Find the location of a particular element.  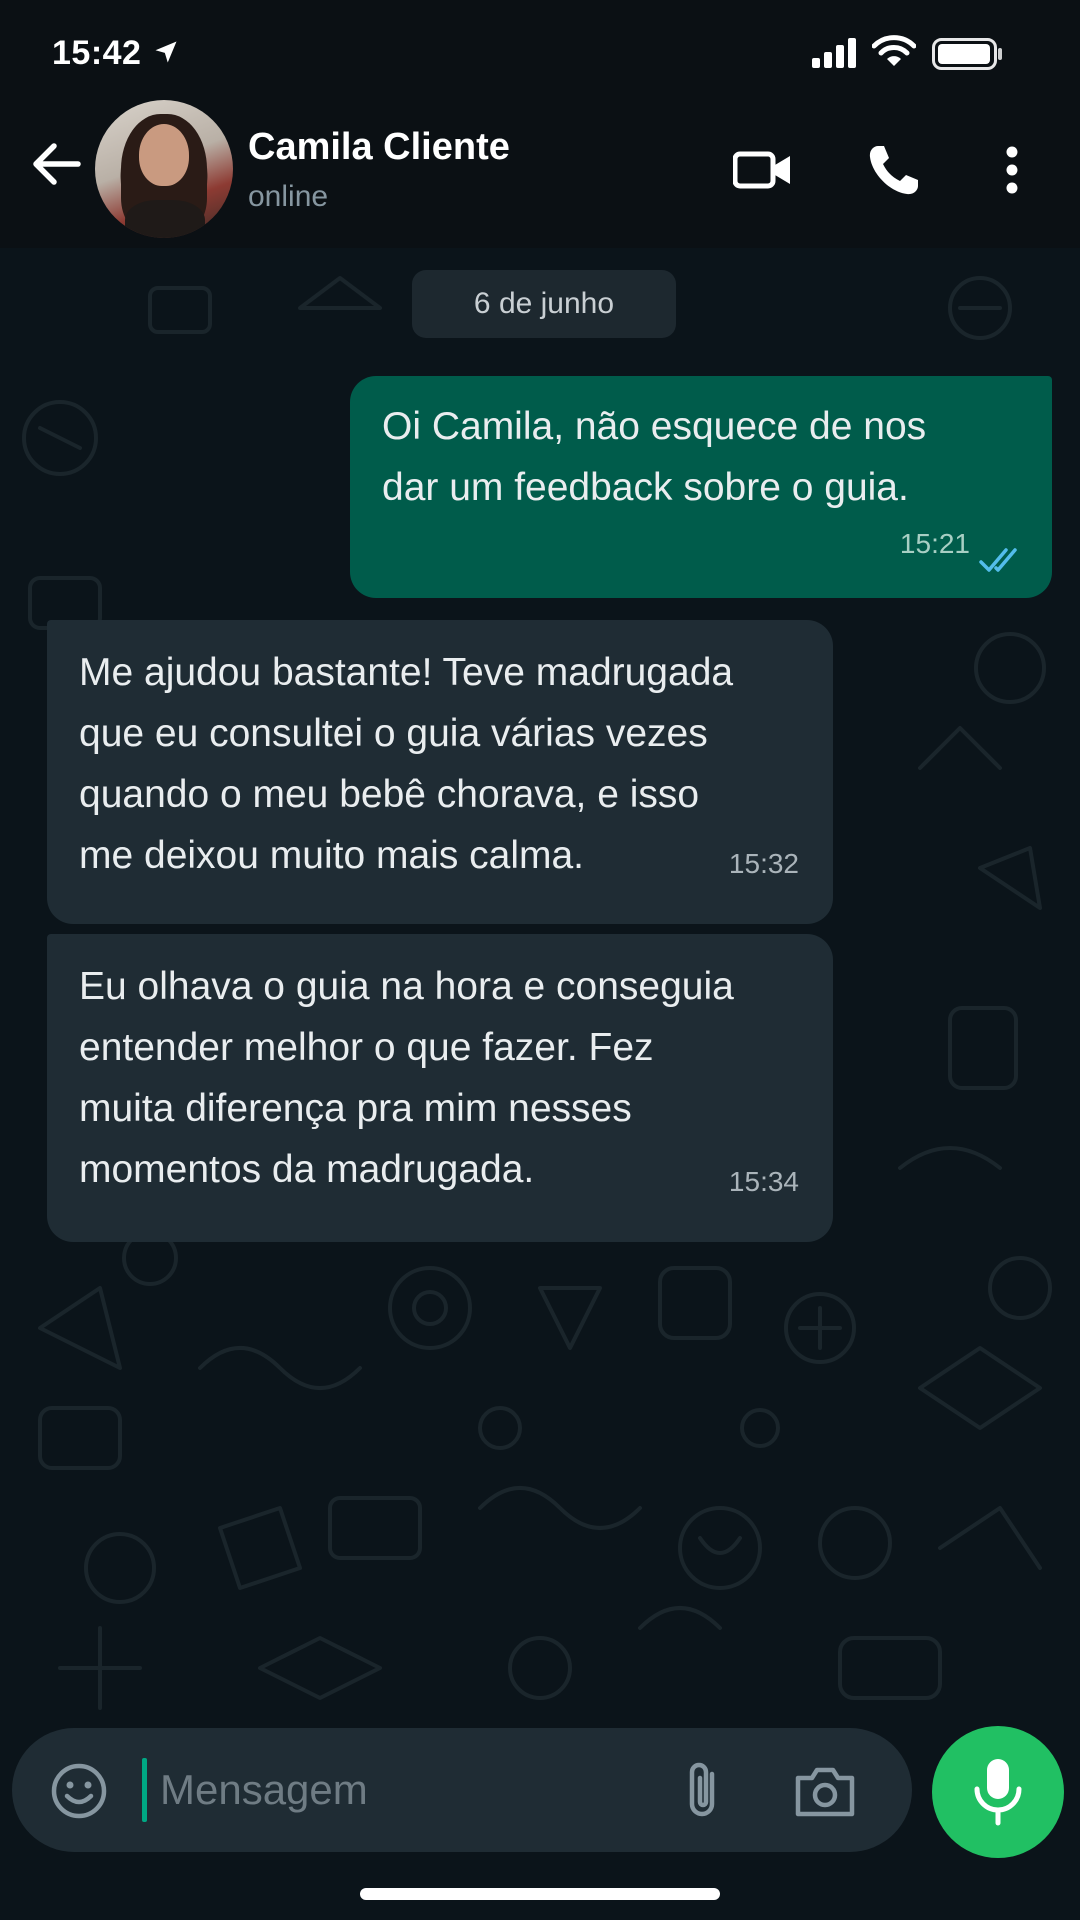

status-time: 15:42 is located at coordinates (97, 53).